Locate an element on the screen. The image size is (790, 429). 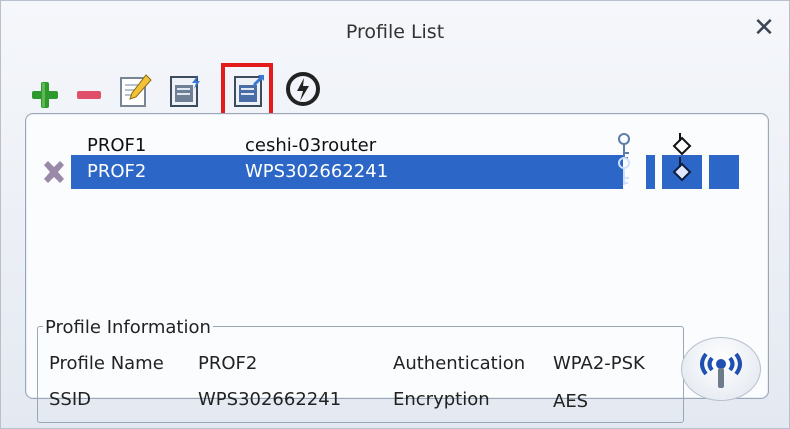
profile-name: PROF1 is located at coordinates (117, 145).